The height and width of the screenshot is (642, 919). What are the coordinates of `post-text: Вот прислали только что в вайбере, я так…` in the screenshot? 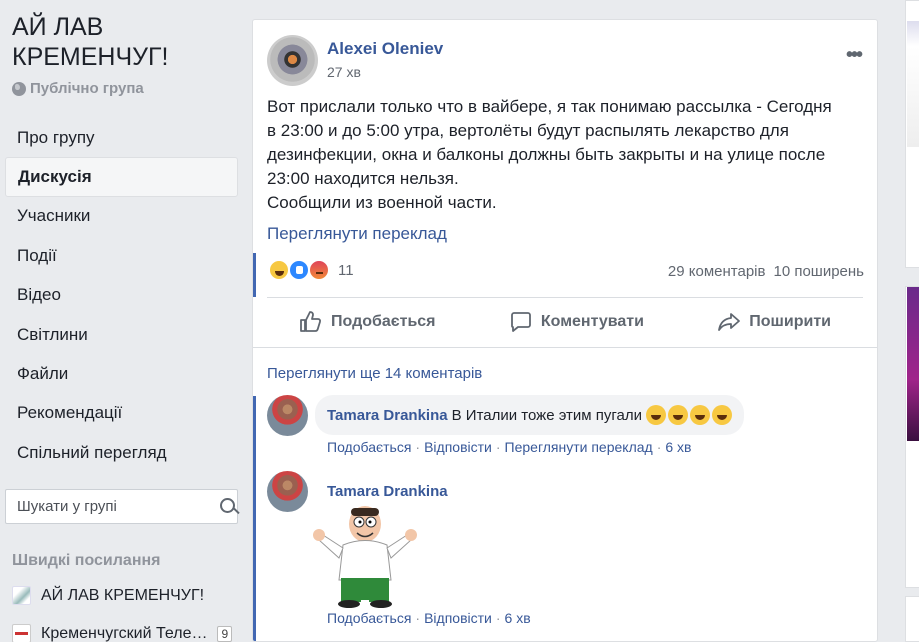 It's located at (567, 155).